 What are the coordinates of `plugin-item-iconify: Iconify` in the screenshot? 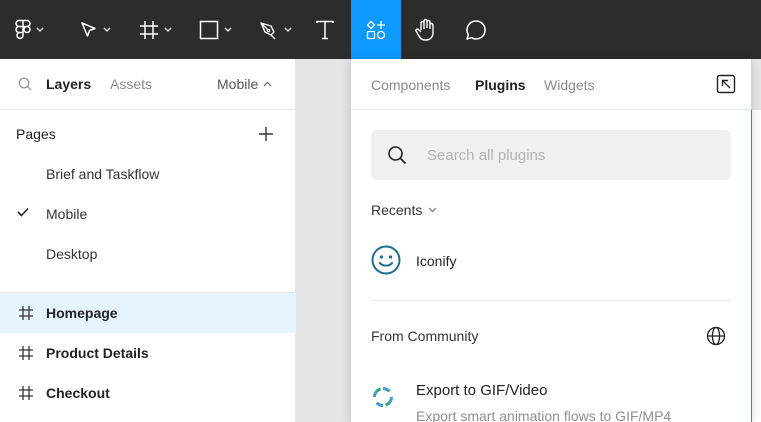 It's located at (551, 261).